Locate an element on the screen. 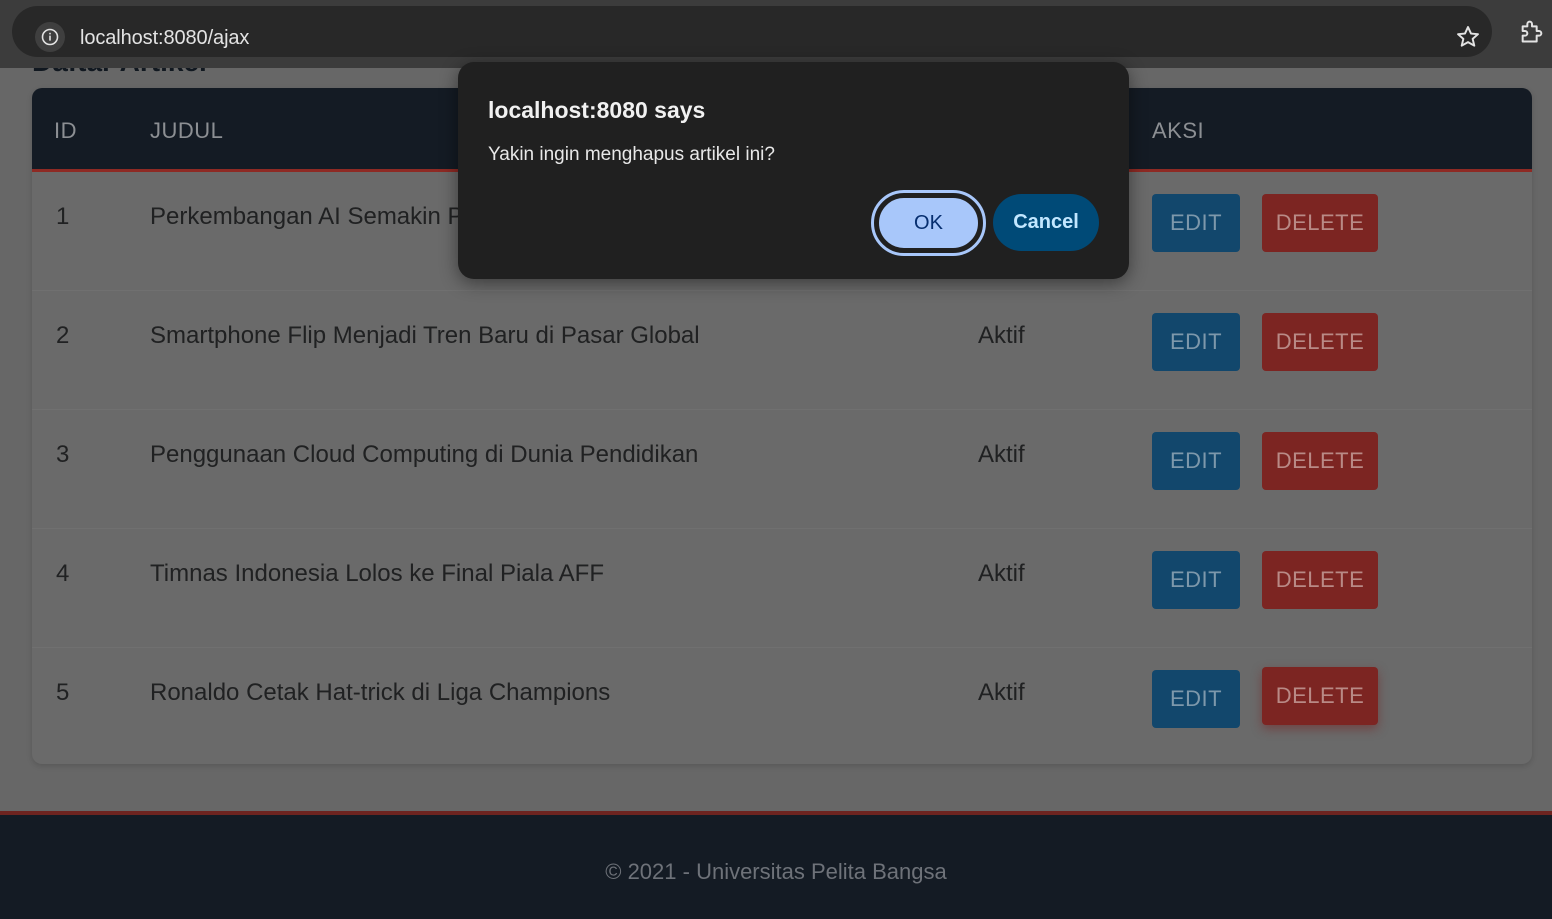  ok-button-label: OK is located at coordinates (928, 223).